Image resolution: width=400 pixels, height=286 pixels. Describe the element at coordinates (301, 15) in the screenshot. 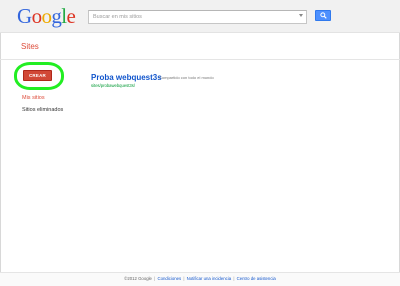

I see `chevron-down-icon` at that location.